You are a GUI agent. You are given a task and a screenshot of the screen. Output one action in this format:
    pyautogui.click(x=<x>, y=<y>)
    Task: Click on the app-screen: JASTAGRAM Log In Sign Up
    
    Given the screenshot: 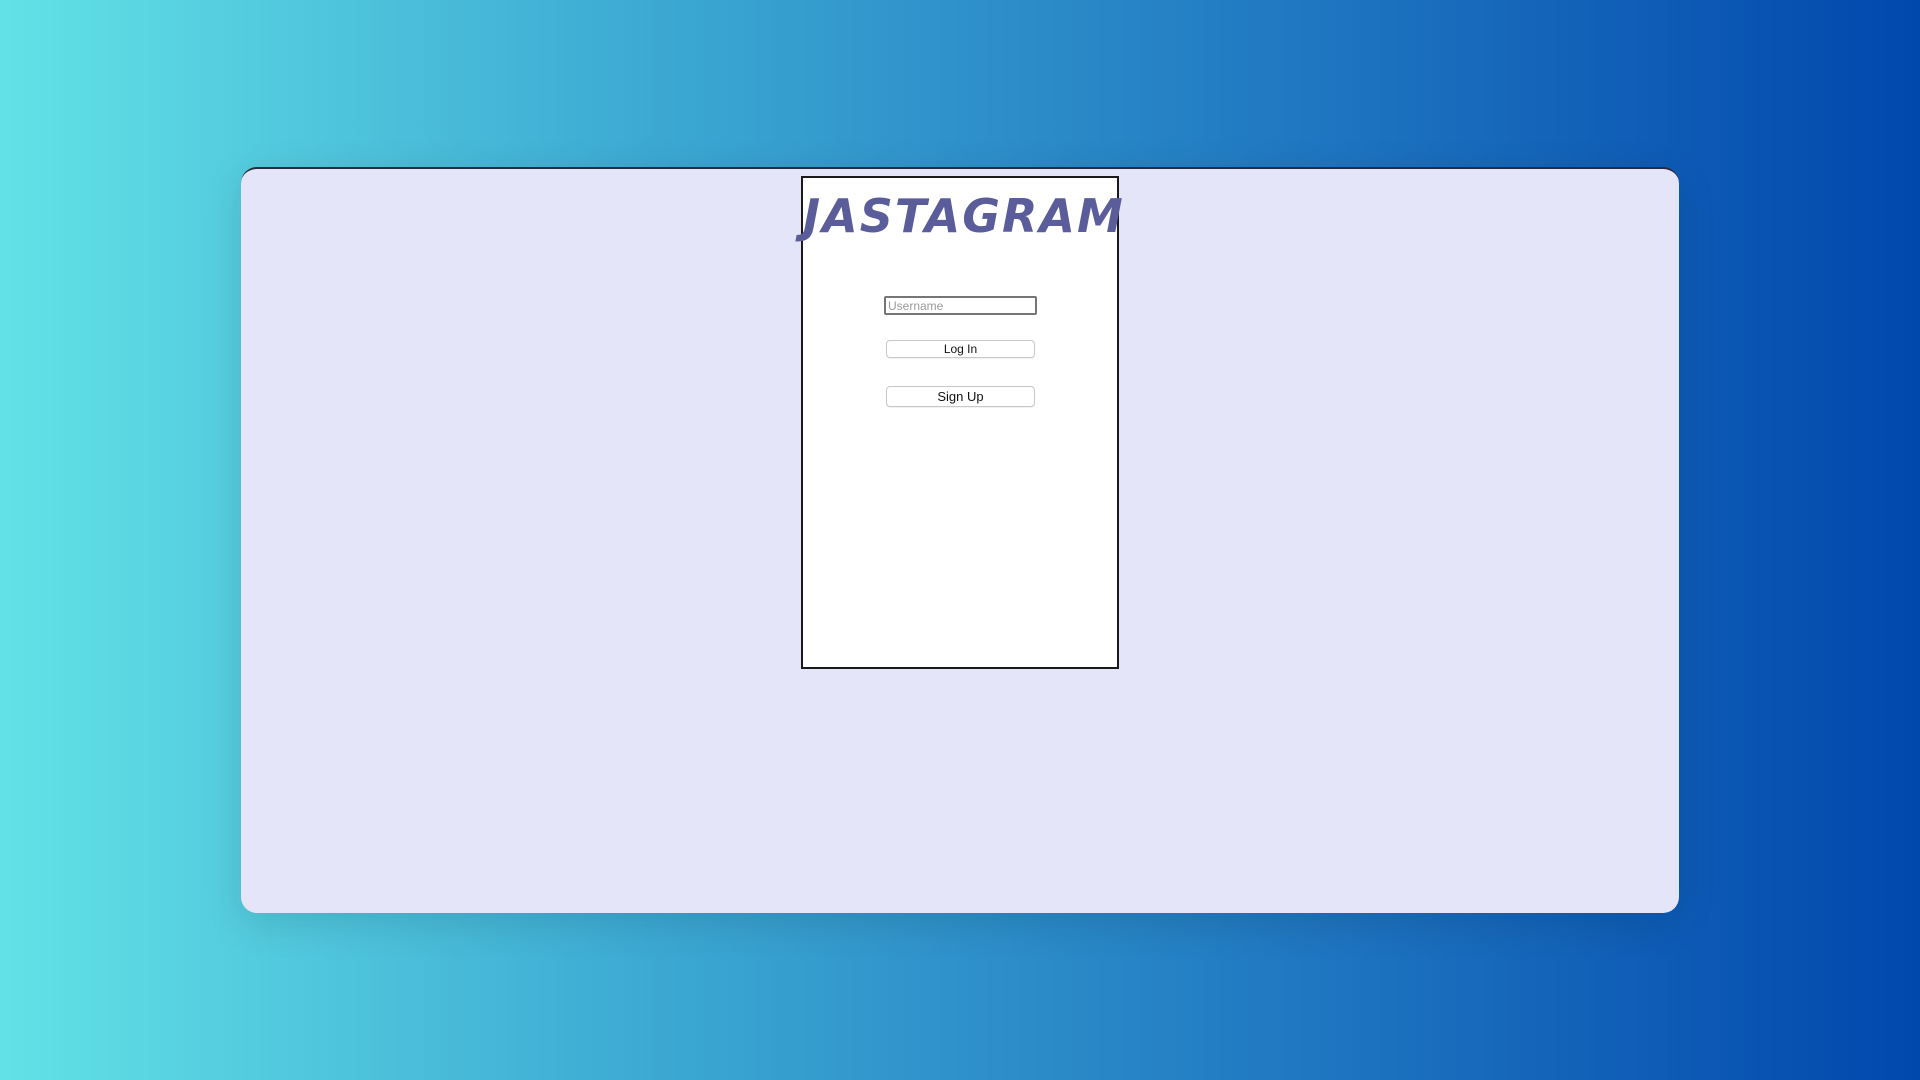 What is the action you would take?
    pyautogui.click(x=963, y=422)
    